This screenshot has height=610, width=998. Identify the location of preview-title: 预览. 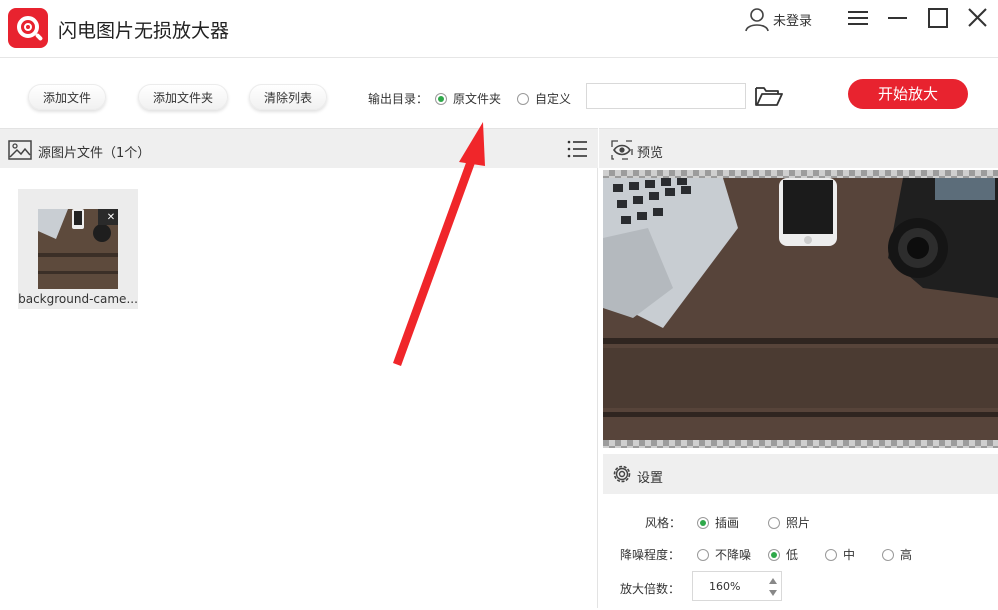
(650, 153).